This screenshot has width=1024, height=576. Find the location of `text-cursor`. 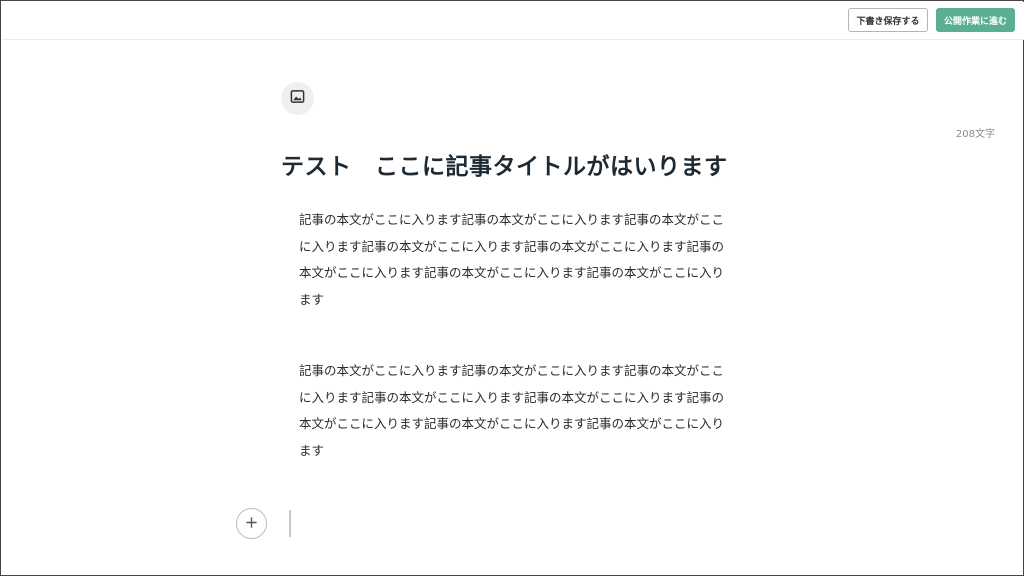

text-cursor is located at coordinates (290, 523).